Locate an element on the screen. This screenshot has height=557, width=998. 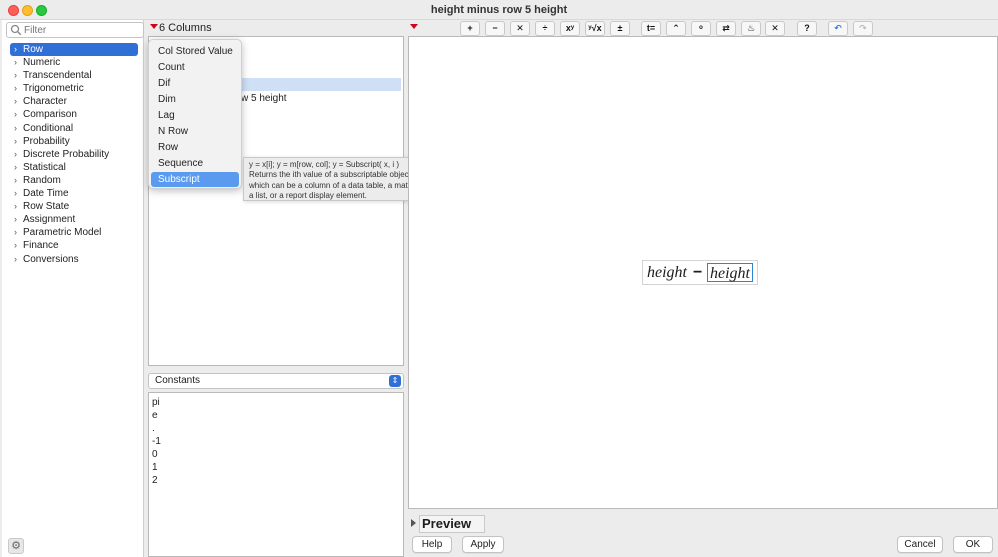
category-item-comparison: › Comparison is located at coordinates (74, 114).